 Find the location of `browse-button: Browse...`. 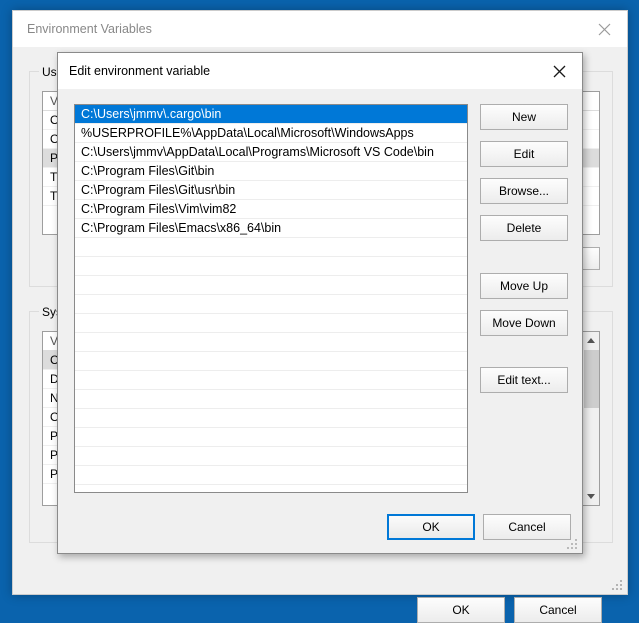

browse-button: Browse... is located at coordinates (524, 191).